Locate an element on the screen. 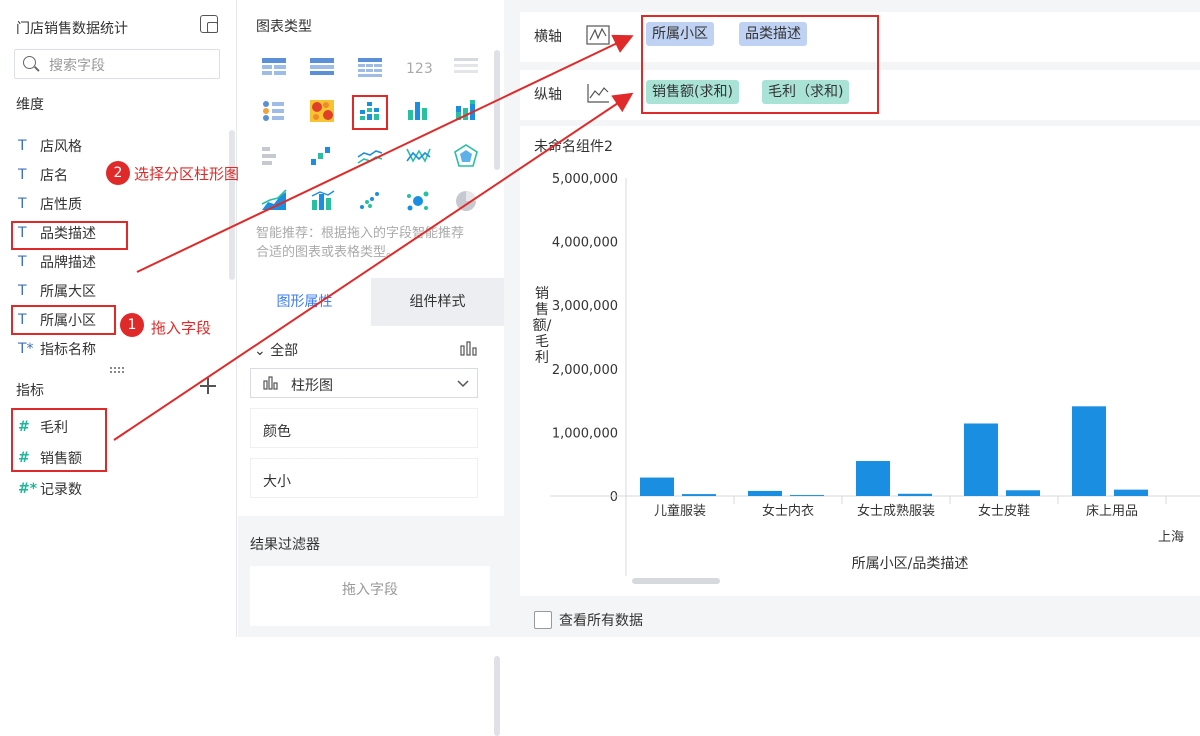  y-tick-label: 3,000,000 is located at coordinates (585, 306).